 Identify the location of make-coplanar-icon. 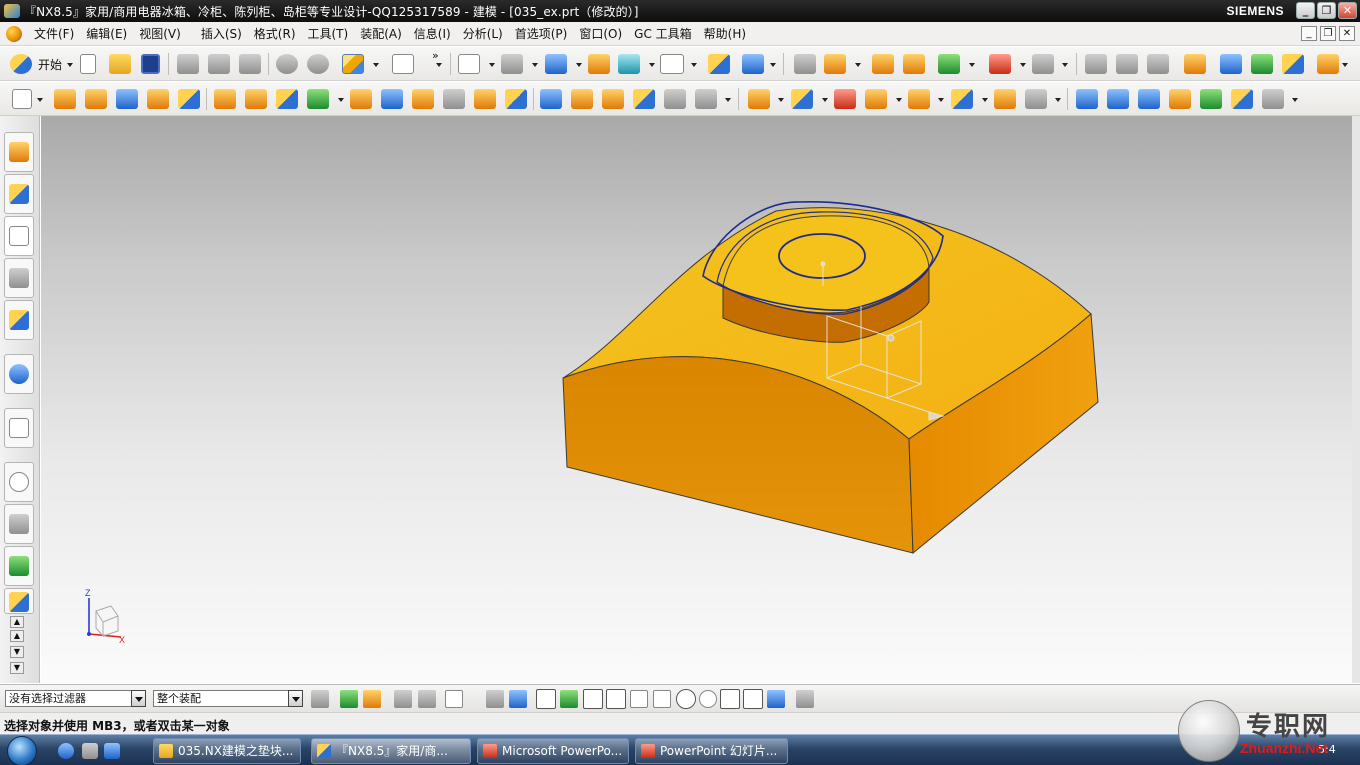
(1005, 99).